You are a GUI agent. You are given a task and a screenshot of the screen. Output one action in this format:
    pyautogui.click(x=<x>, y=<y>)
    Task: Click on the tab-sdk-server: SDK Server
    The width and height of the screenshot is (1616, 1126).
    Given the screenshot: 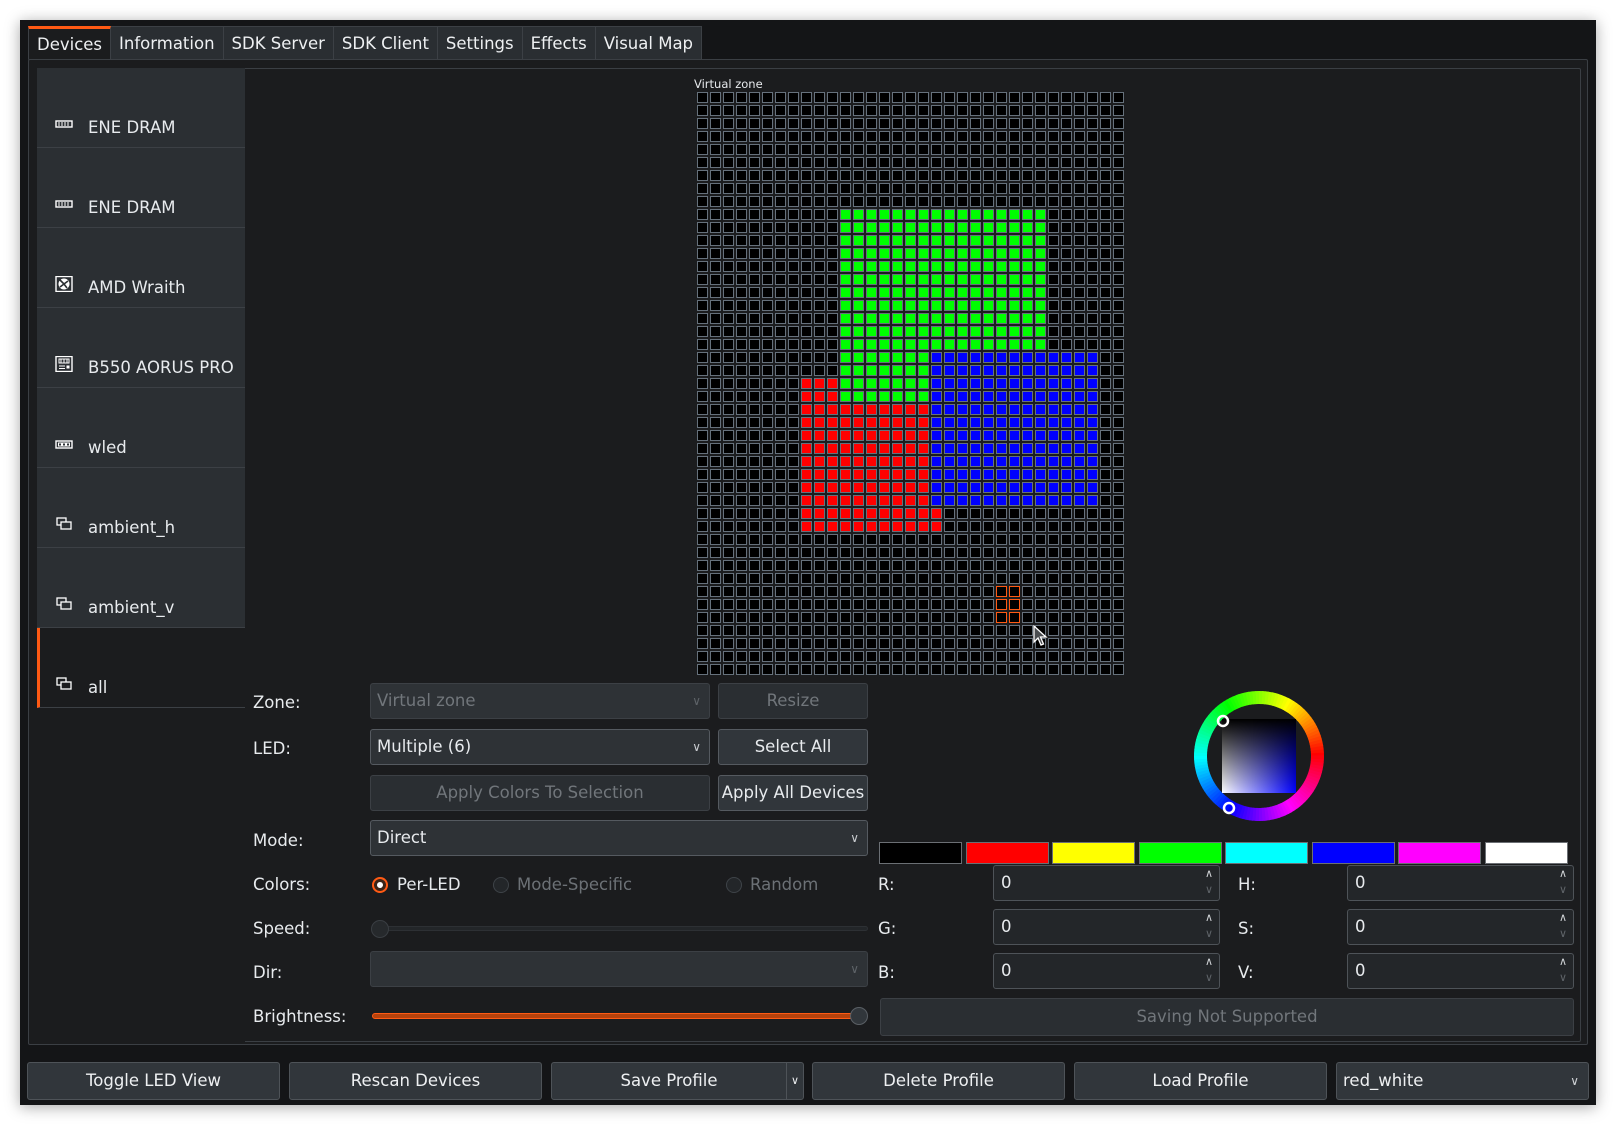 What is the action you would take?
    pyautogui.click(x=278, y=43)
    